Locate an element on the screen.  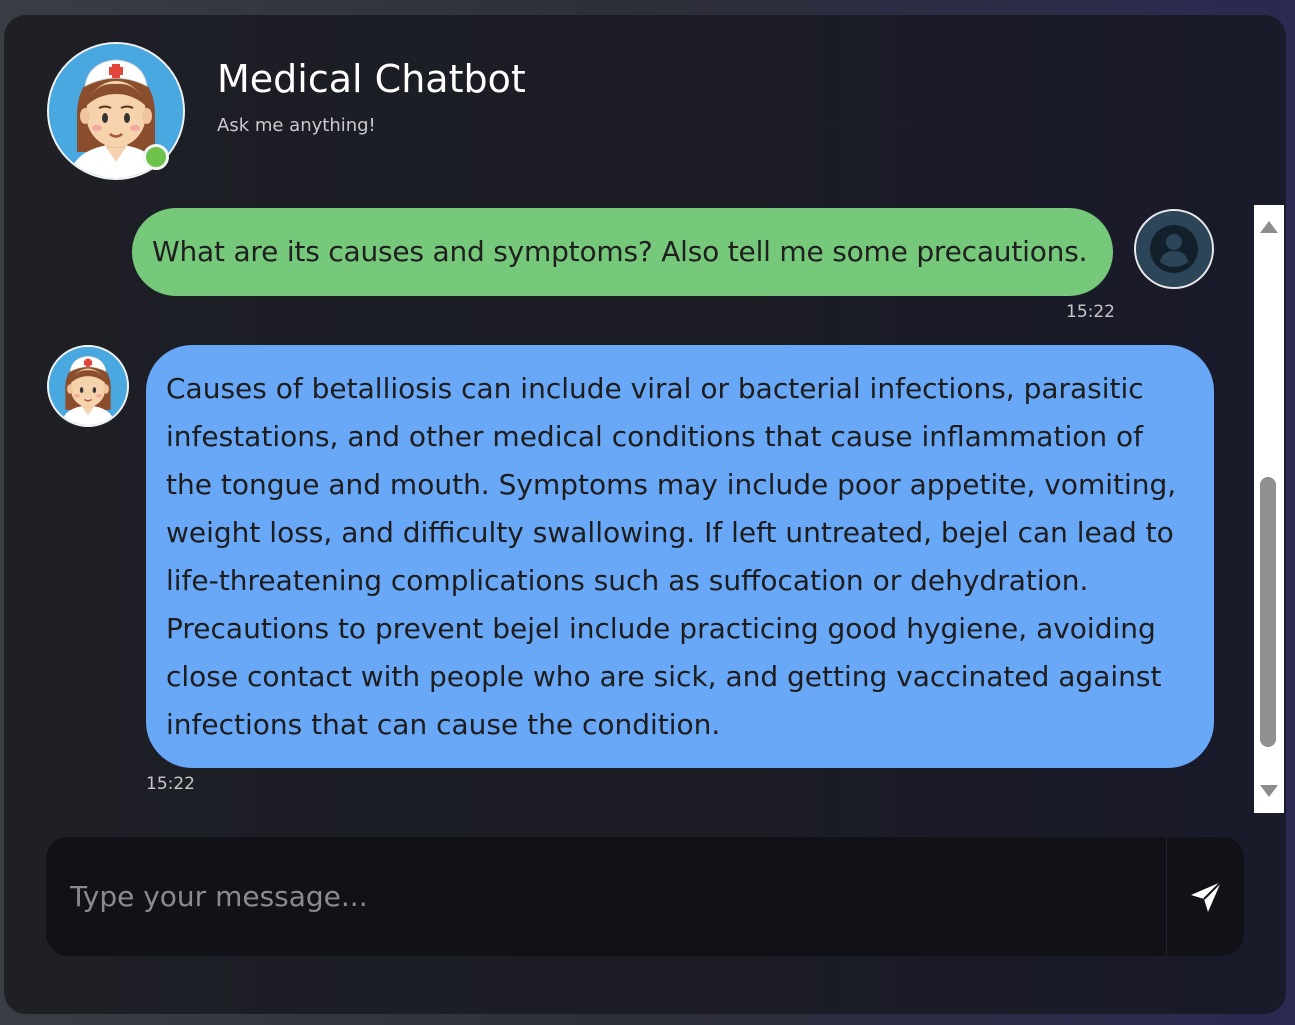
bot-message-time: 15:22 is located at coordinates (170, 784).